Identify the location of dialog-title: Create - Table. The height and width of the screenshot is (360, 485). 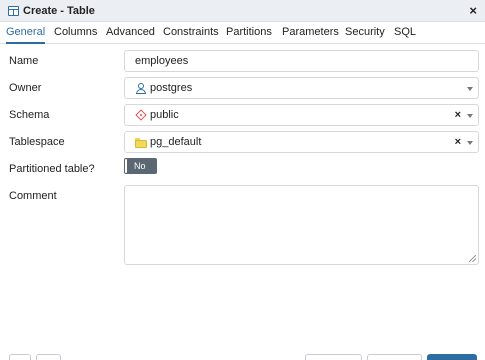
(59, 10).